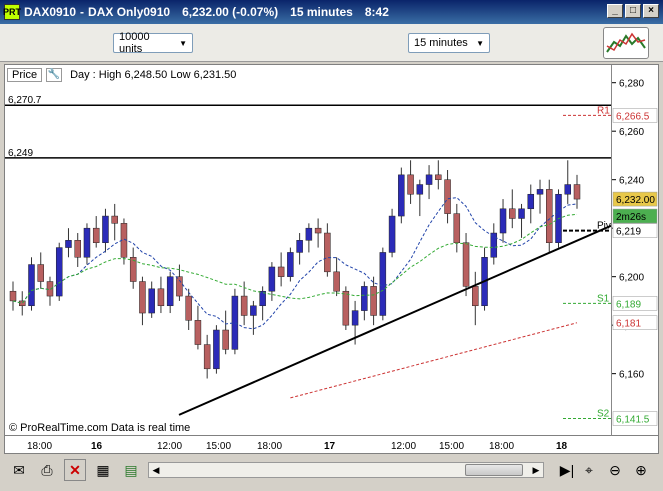 The height and width of the screenshot is (491, 663). What do you see at coordinates (12, 12) in the screenshot?
I see `app-icon: PRT` at bounding box center [12, 12].